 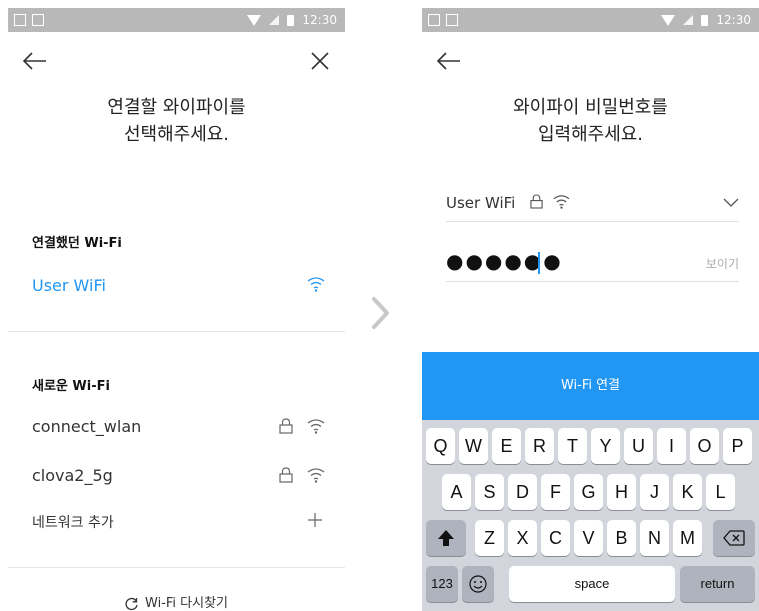 I want to click on key-c: C, so click(x=555, y=538).